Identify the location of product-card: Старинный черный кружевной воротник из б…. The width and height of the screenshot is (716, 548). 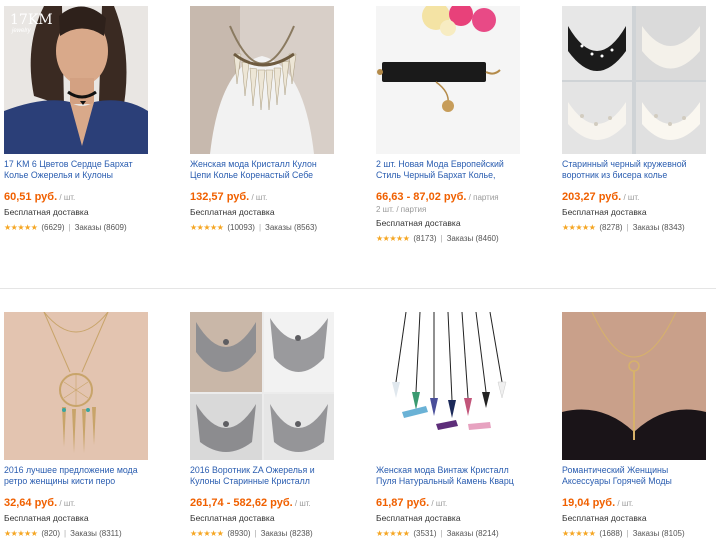
(639, 119).